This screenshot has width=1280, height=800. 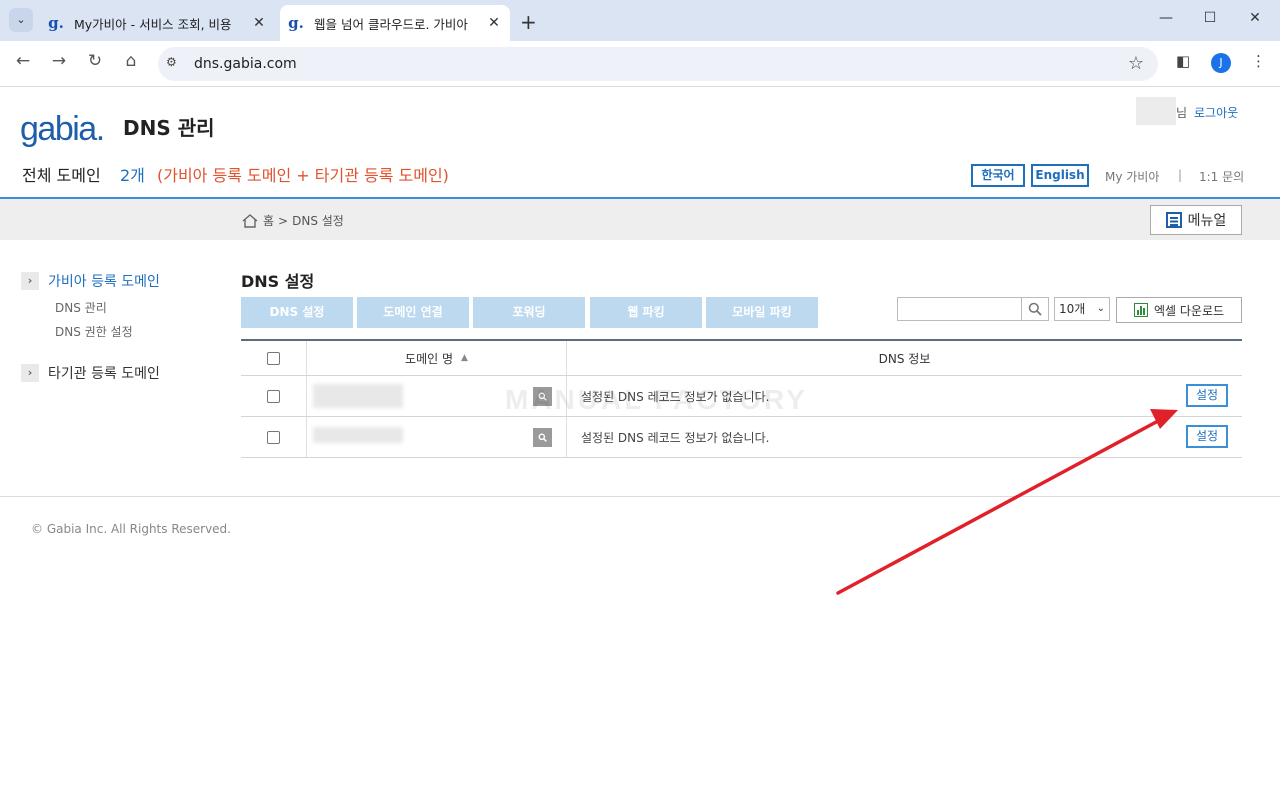 I want to click on tab-title: My가비아 - 서비스 조회, 비용, so click(x=153, y=24).